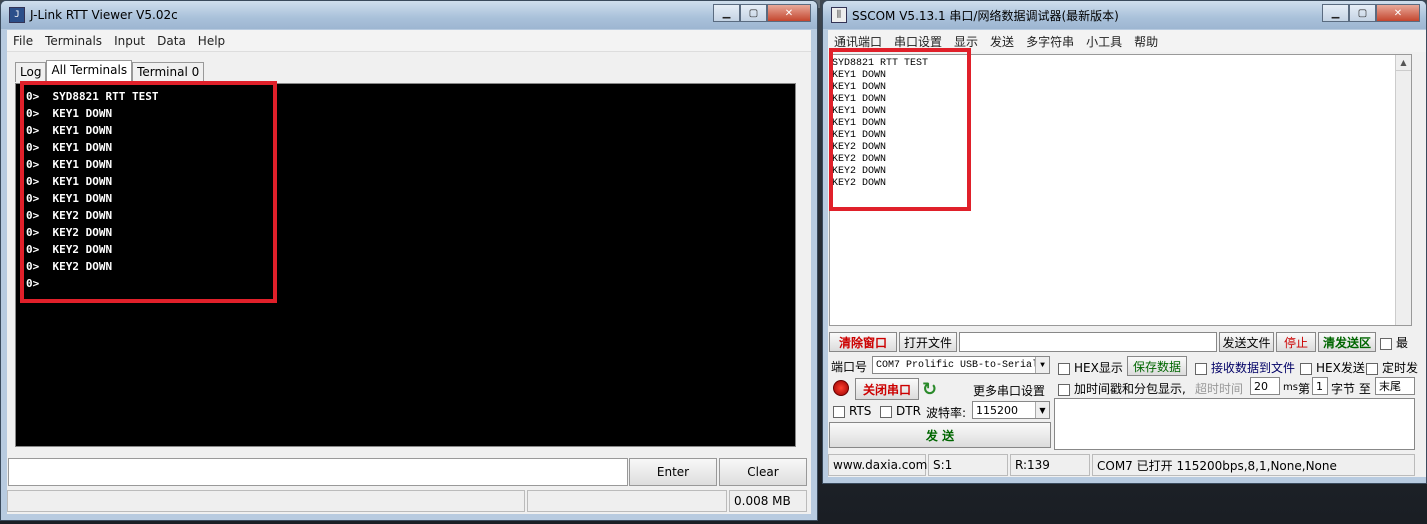 This screenshot has width=1427, height=524. I want to click on port-label: 端口号, so click(849, 367).